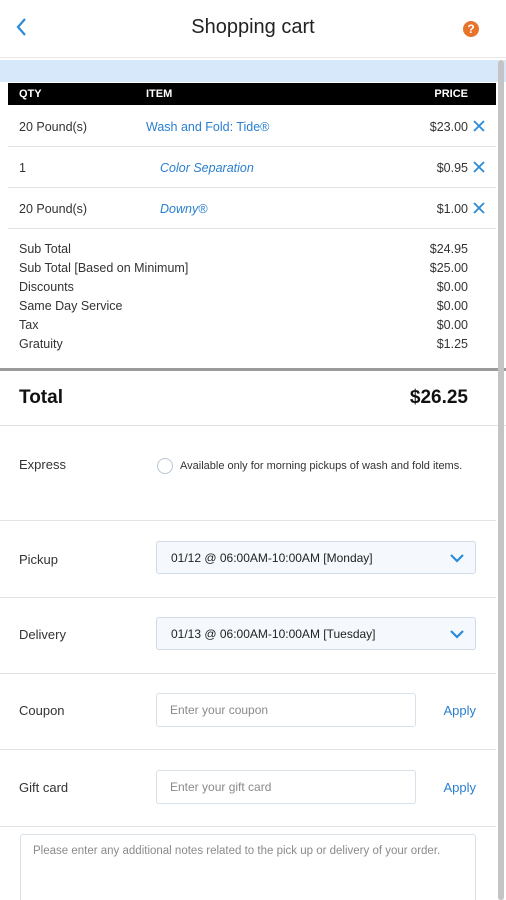  I want to click on cart-row: 20 Pound(s) Downy® $1.00, so click(252, 209).